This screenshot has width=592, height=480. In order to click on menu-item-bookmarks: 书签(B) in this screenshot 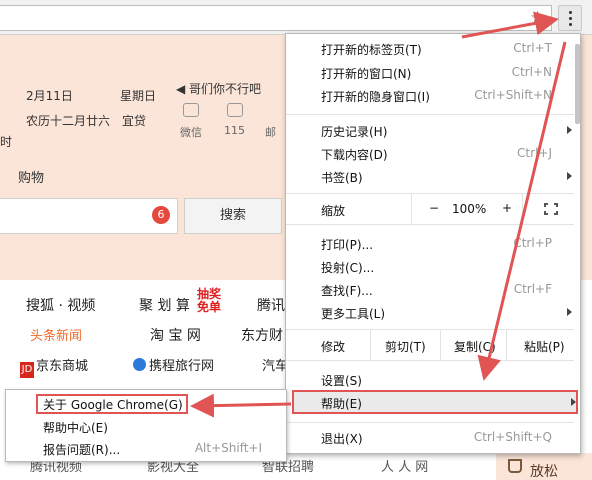, I will do `click(430, 176)`.